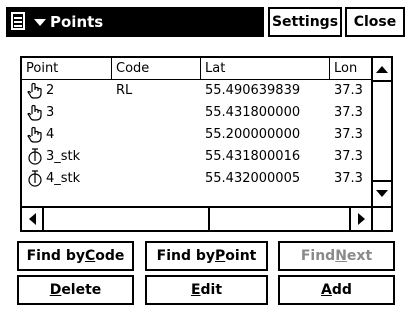 This screenshot has width=410, height=312. Describe the element at coordinates (124, 90) in the screenshot. I see `point-code: RL` at that location.